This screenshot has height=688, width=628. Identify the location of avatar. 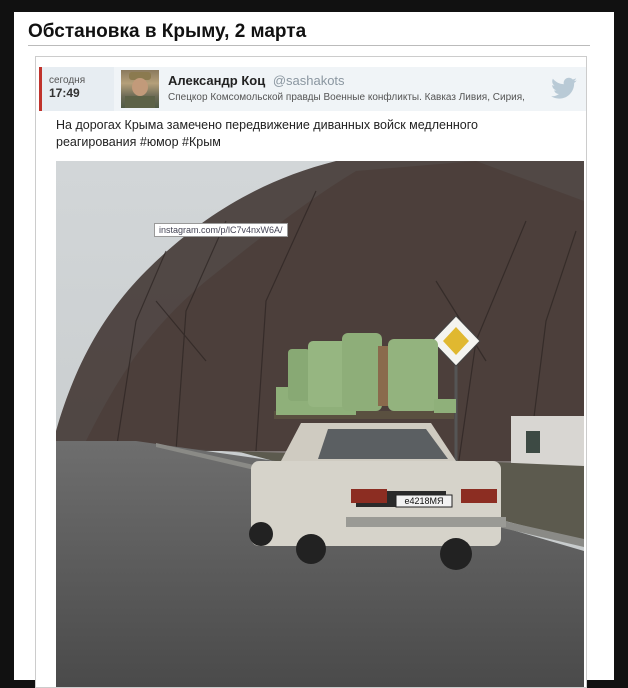
(140, 89).